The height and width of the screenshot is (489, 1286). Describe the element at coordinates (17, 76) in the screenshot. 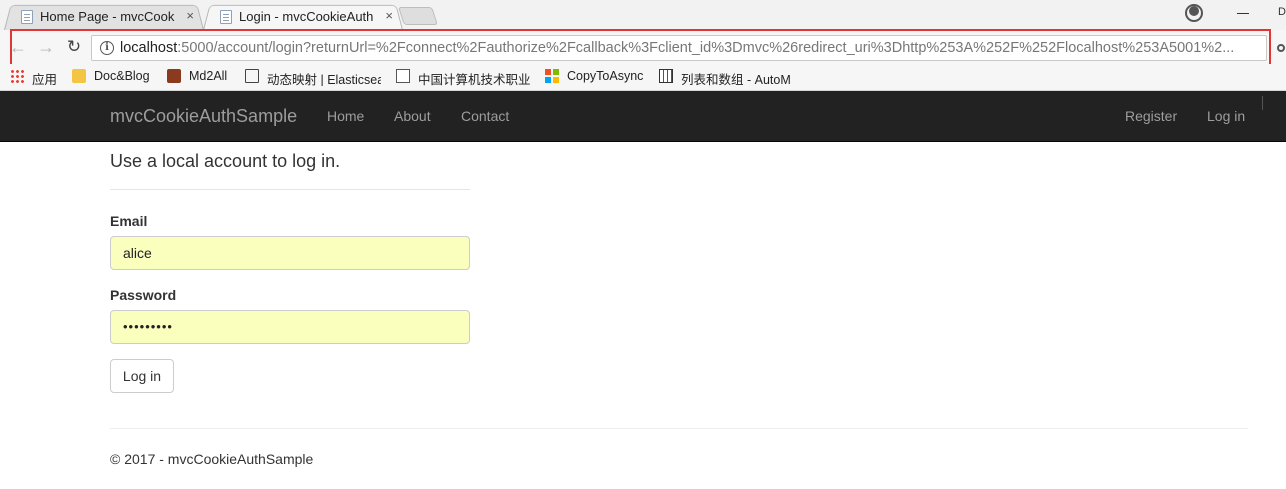

I see `apps-grid-icon` at that location.